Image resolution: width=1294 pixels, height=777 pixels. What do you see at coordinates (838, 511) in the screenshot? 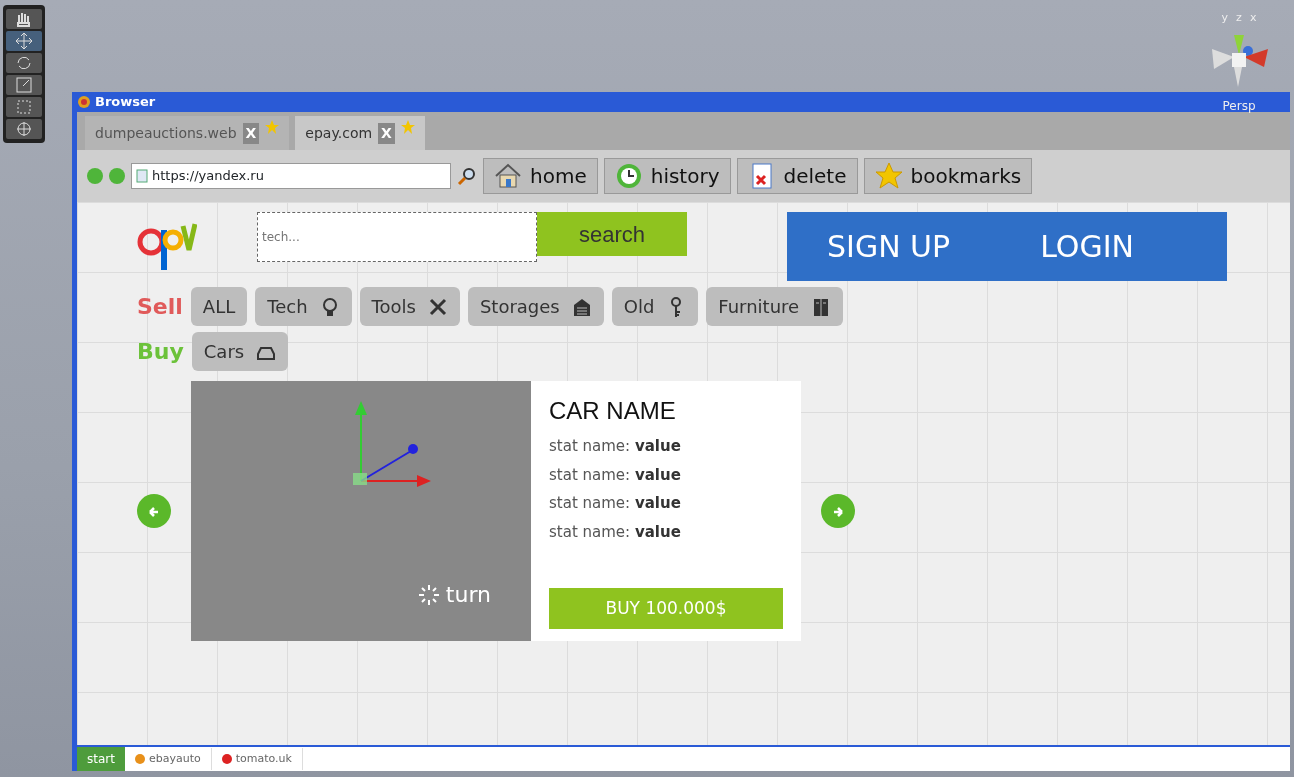
I see `next-button` at bounding box center [838, 511].